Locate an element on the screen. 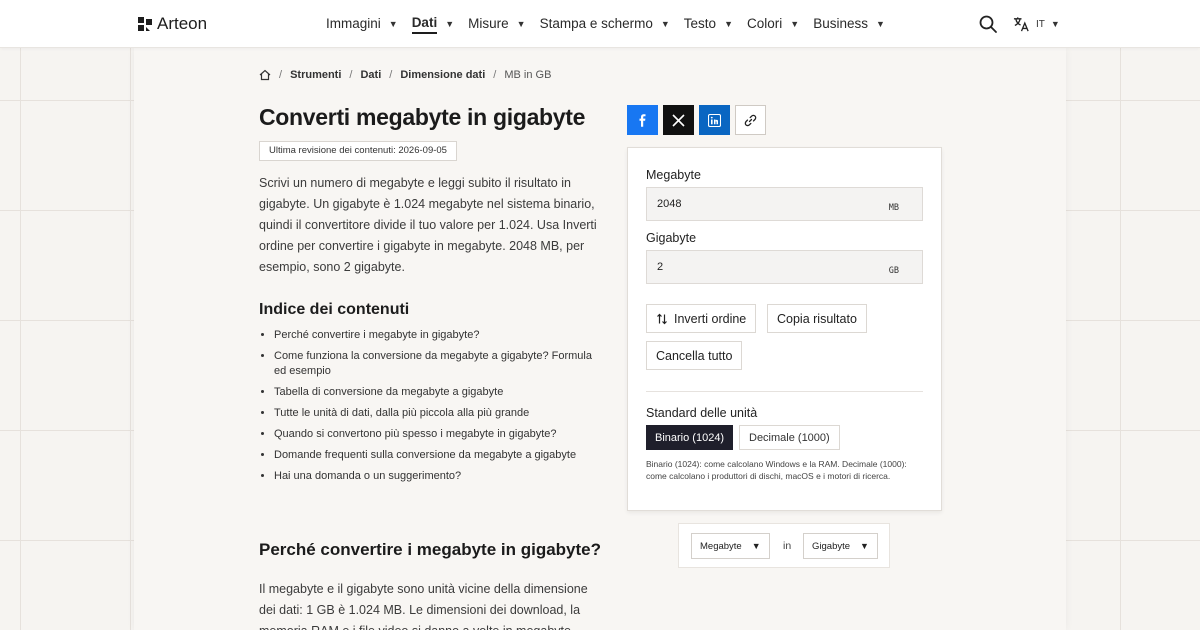 The image size is (1200, 630). linkedin-icon is located at coordinates (714, 120).